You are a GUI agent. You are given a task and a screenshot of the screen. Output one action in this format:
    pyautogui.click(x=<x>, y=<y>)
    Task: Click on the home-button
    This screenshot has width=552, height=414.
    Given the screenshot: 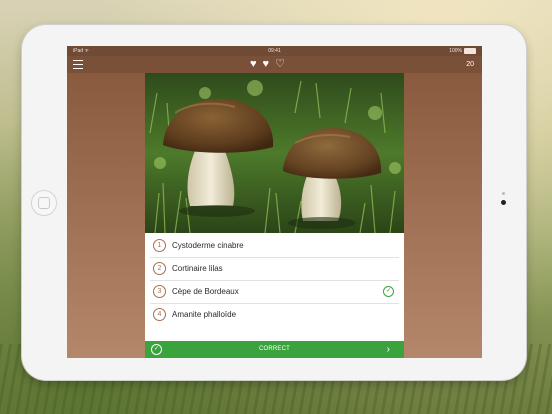 What is the action you would take?
    pyautogui.click(x=44, y=203)
    